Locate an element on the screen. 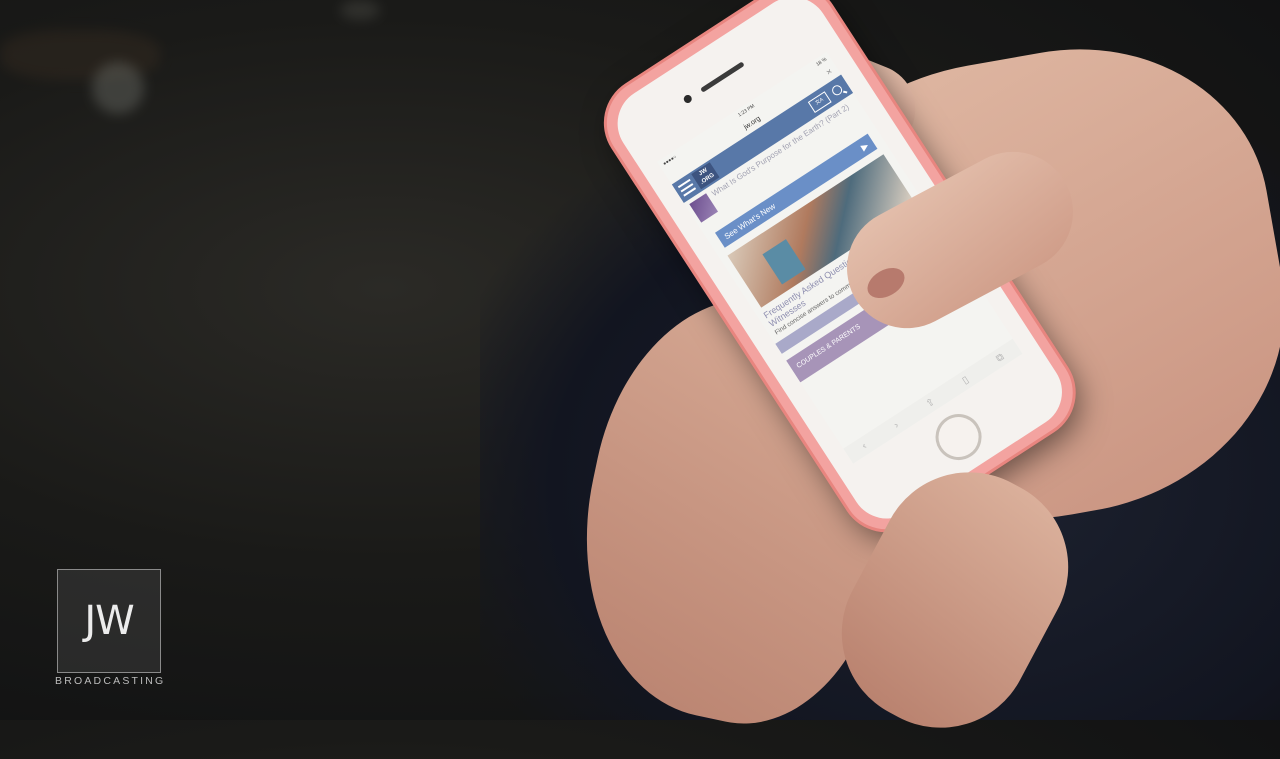  back-icon: ‹ is located at coordinates (864, 445).